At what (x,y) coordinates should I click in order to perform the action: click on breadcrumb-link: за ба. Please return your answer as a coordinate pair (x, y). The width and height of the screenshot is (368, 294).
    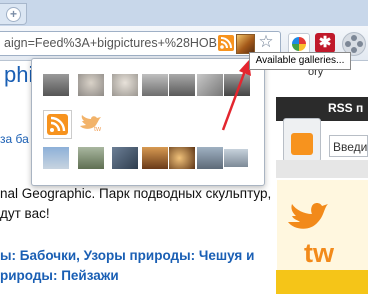
    Looking at the image, I should click on (14, 139).